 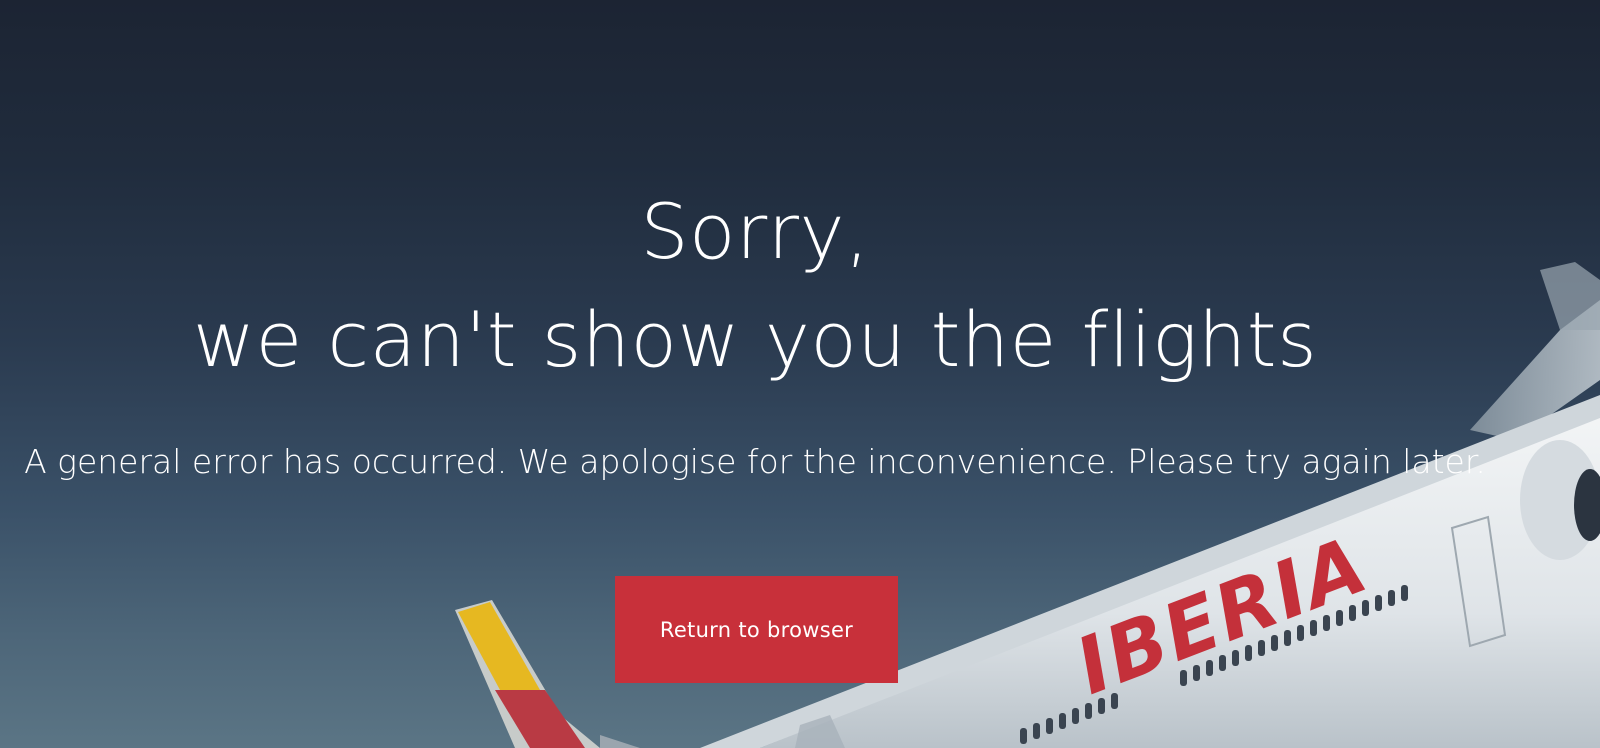 What do you see at coordinates (755, 339) in the screenshot?
I see `error-title-line-2: we can't show you the flights` at bounding box center [755, 339].